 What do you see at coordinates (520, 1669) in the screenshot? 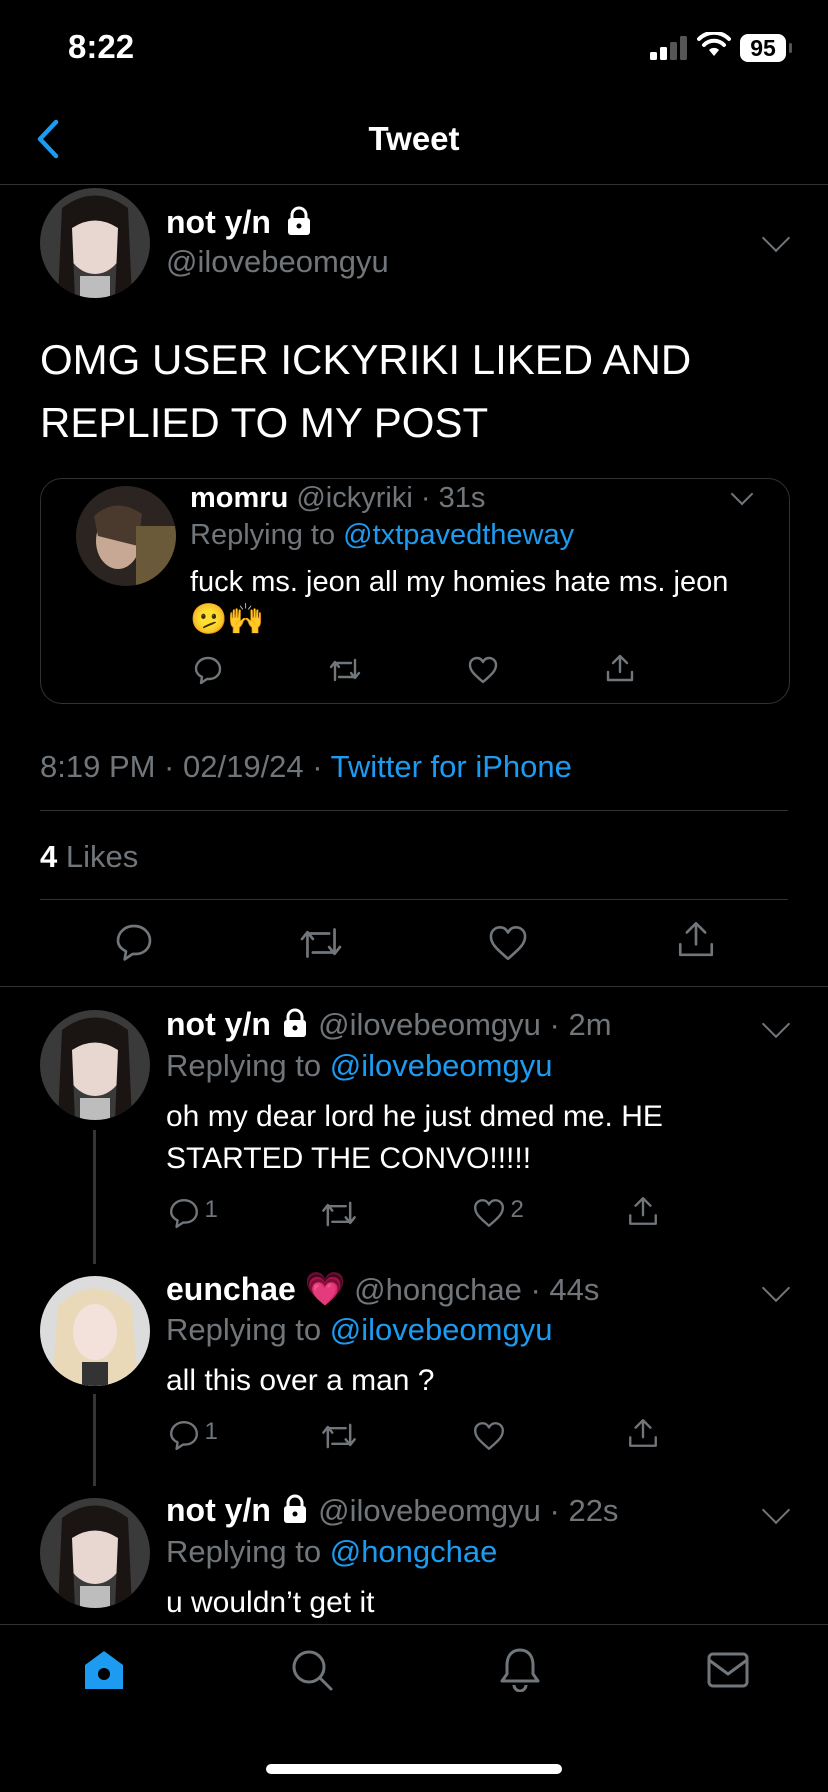
I see `bell-icon` at bounding box center [520, 1669].